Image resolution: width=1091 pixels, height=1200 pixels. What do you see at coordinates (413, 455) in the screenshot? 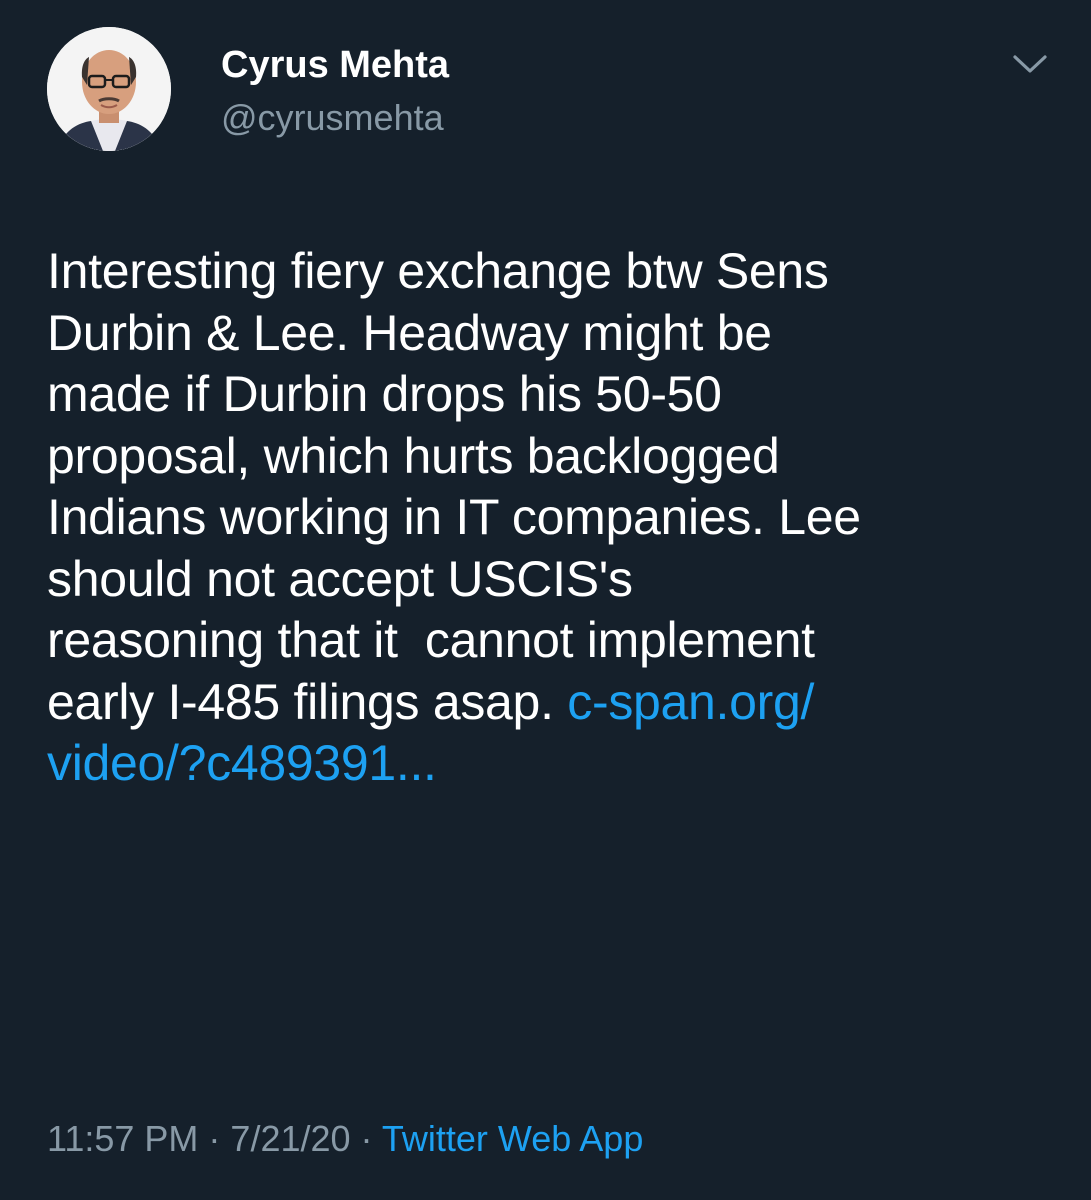
I see `tweet-text-line: proposal, which hurts backlogged` at bounding box center [413, 455].